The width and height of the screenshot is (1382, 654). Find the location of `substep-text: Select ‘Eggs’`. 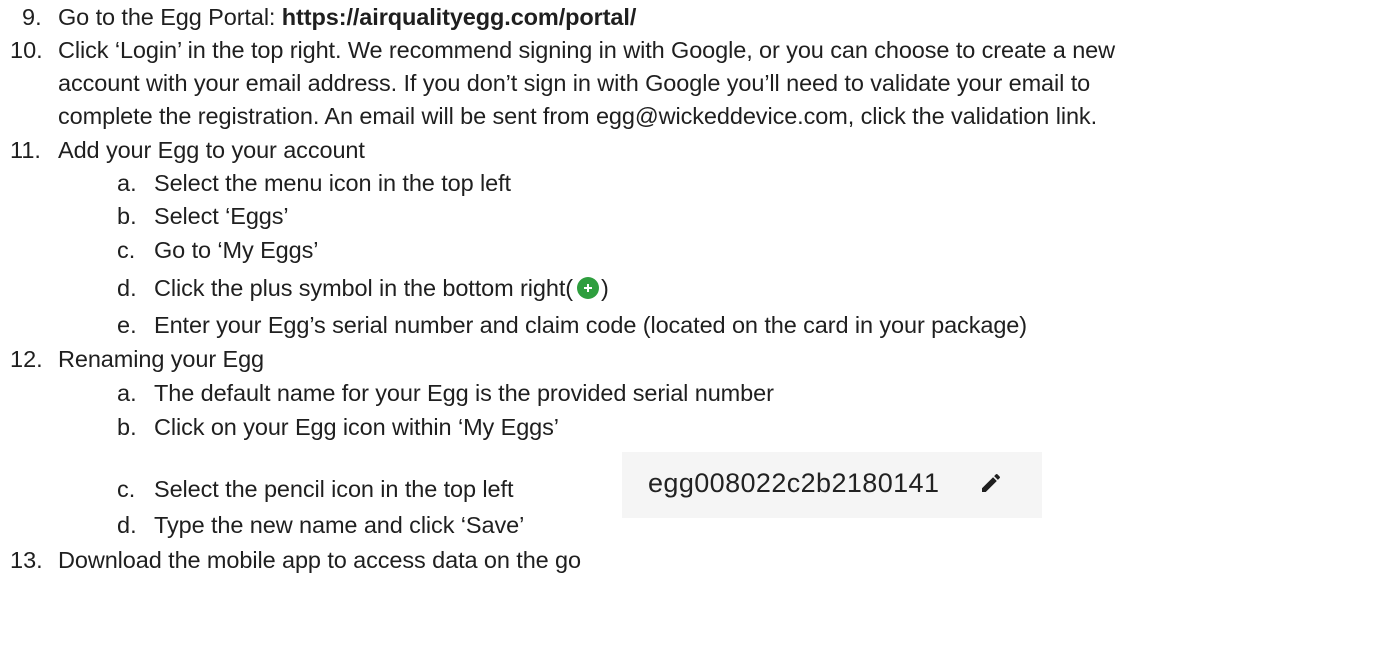

substep-text: Select ‘Eggs’ is located at coordinates (221, 216).